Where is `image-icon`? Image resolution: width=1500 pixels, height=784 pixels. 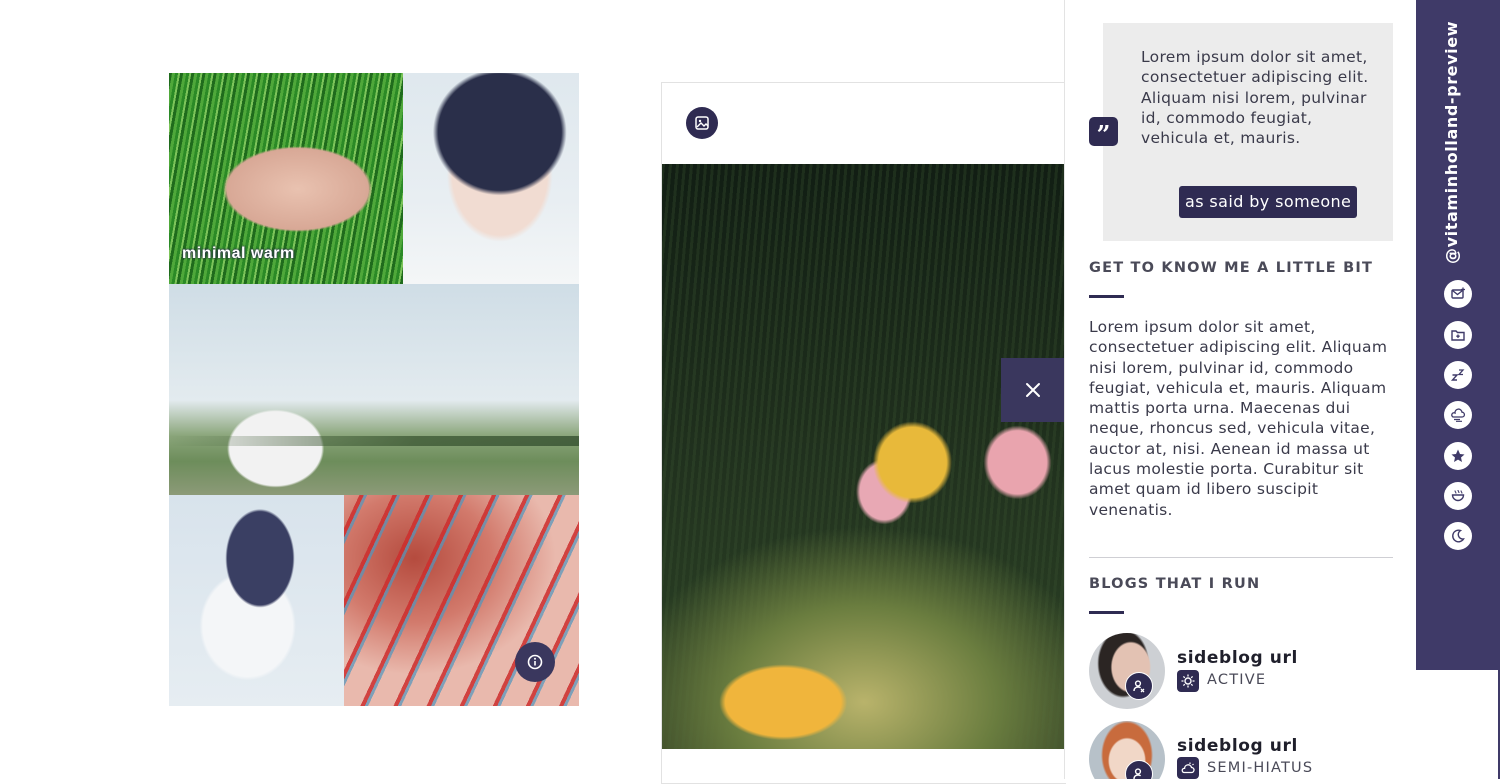
image-icon is located at coordinates (702, 123).